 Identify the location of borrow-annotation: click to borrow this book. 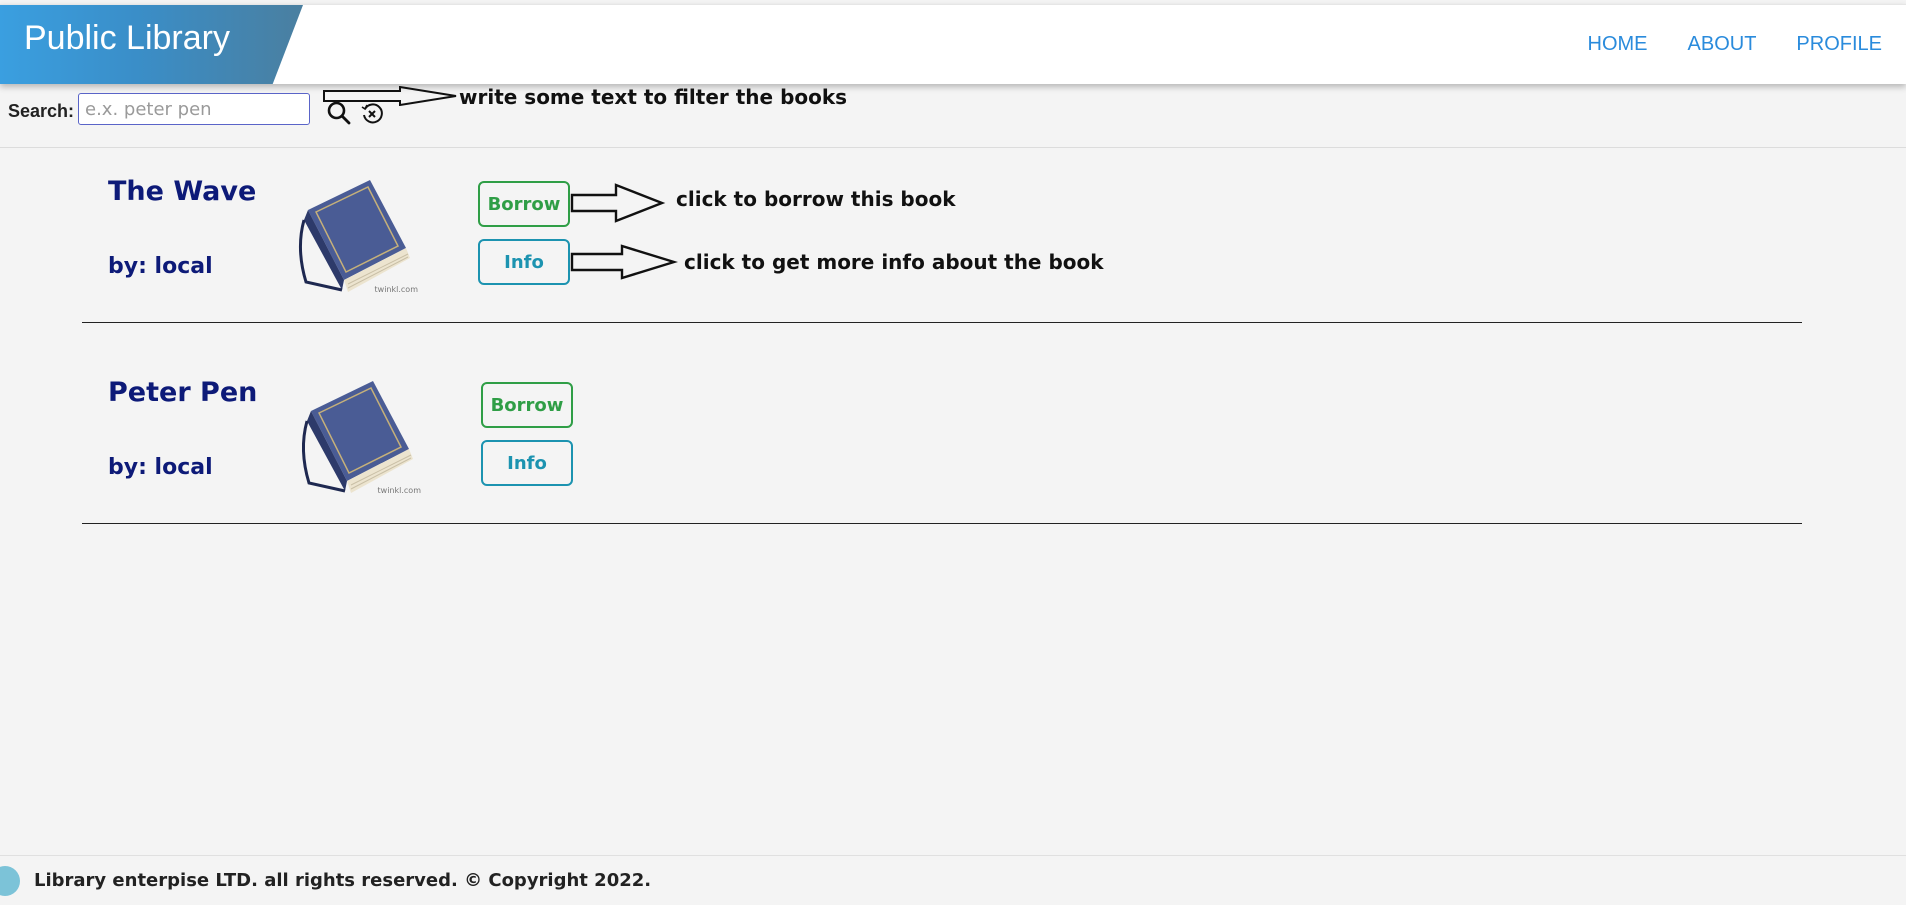
(816, 199).